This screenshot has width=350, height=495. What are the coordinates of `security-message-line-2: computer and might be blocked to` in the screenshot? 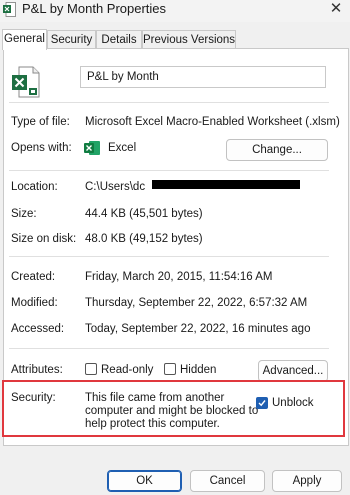 It's located at (172, 411).